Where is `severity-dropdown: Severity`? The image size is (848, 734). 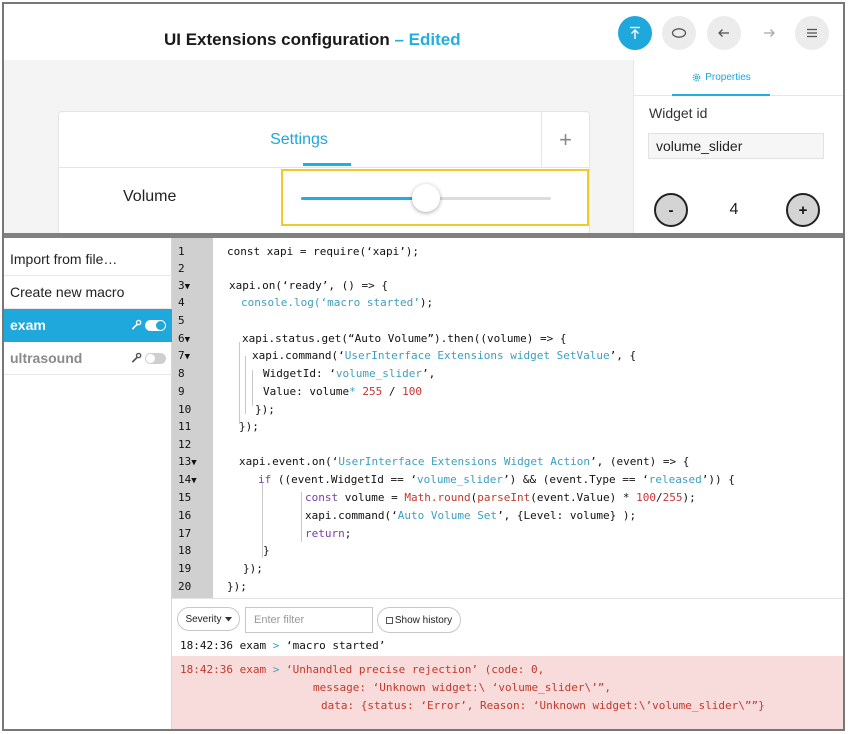 severity-dropdown: Severity is located at coordinates (208, 619).